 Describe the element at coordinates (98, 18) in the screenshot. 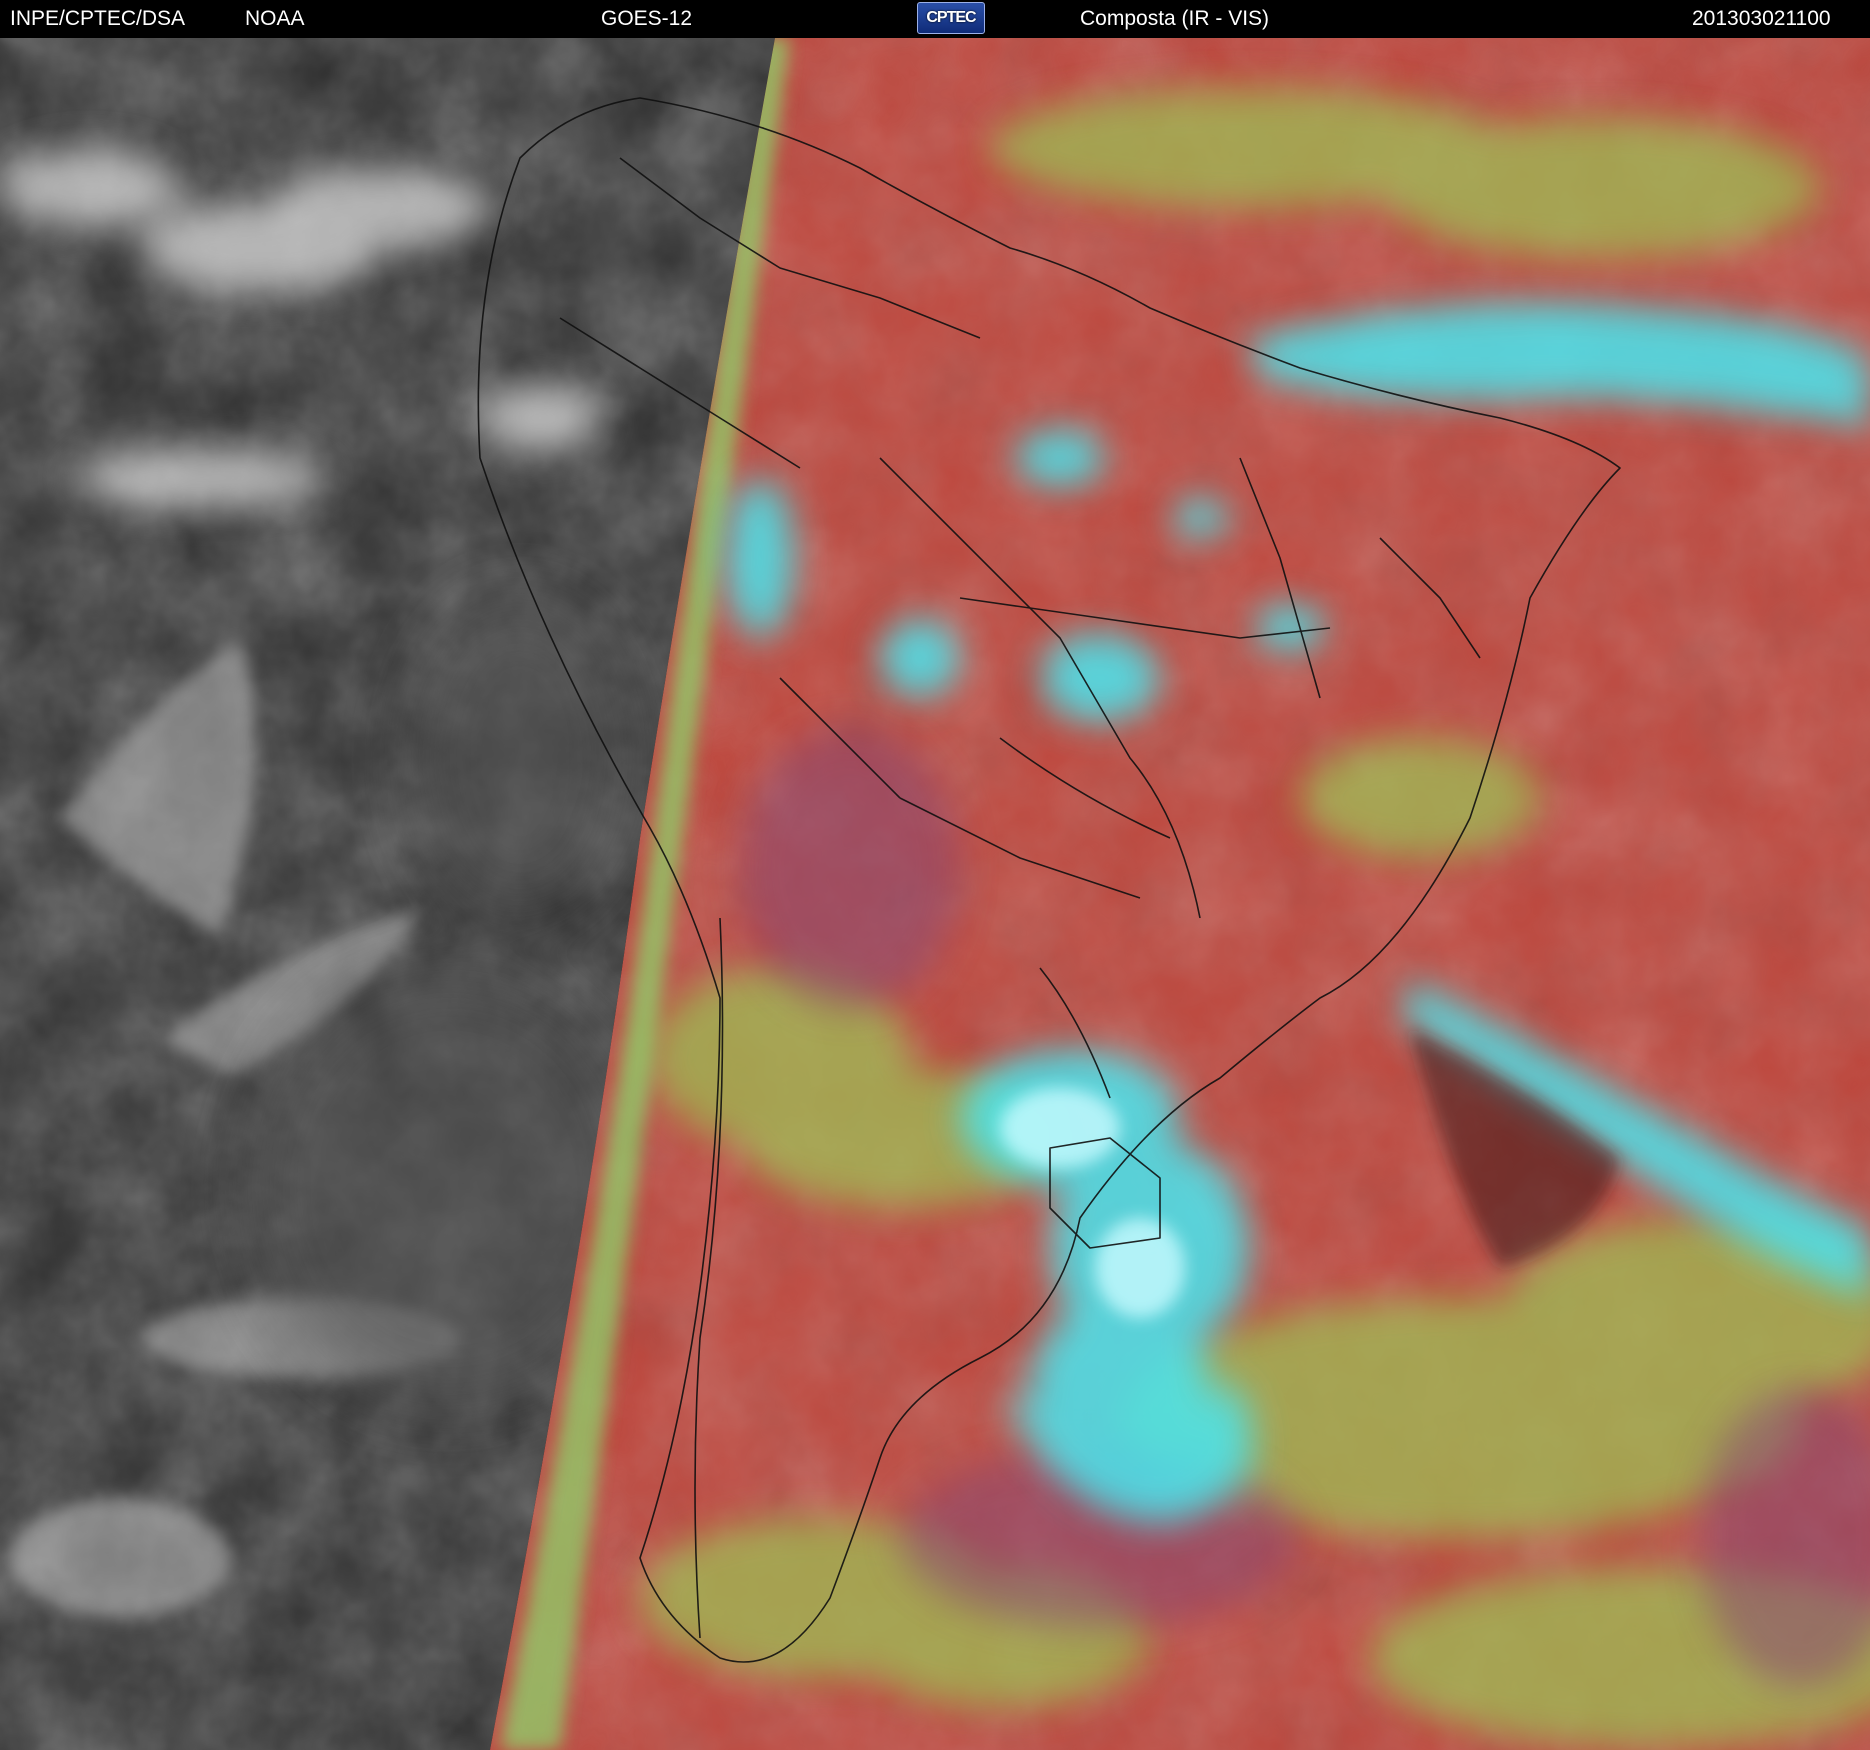

I see `organization-label: INPE/CPTEC/DSA` at that location.